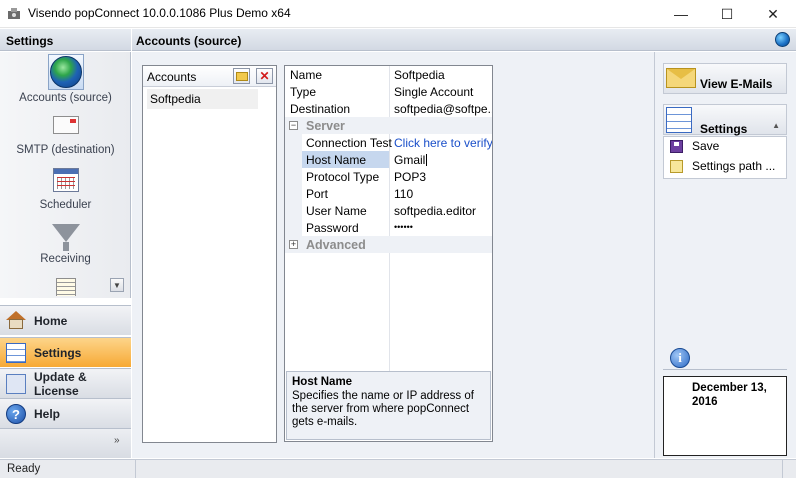 The image size is (796, 478). What do you see at coordinates (349, 143) in the screenshot?
I see `property-key: Connection Test` at bounding box center [349, 143].